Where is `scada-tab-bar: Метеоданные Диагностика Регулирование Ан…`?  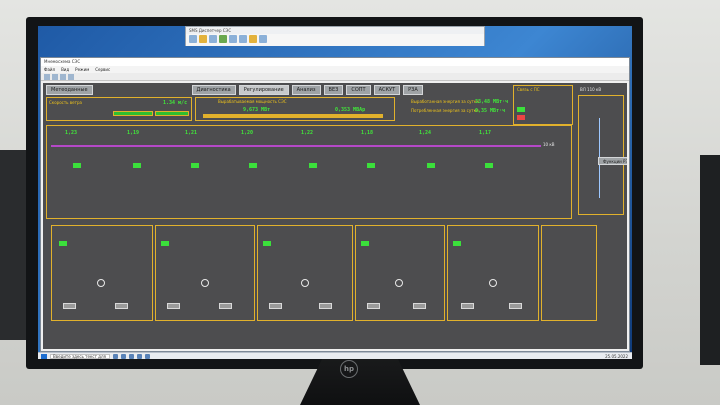
scada-tab-bar: Метеоданные Диагностика Регулирование Ан… is located at coordinates (234, 90).